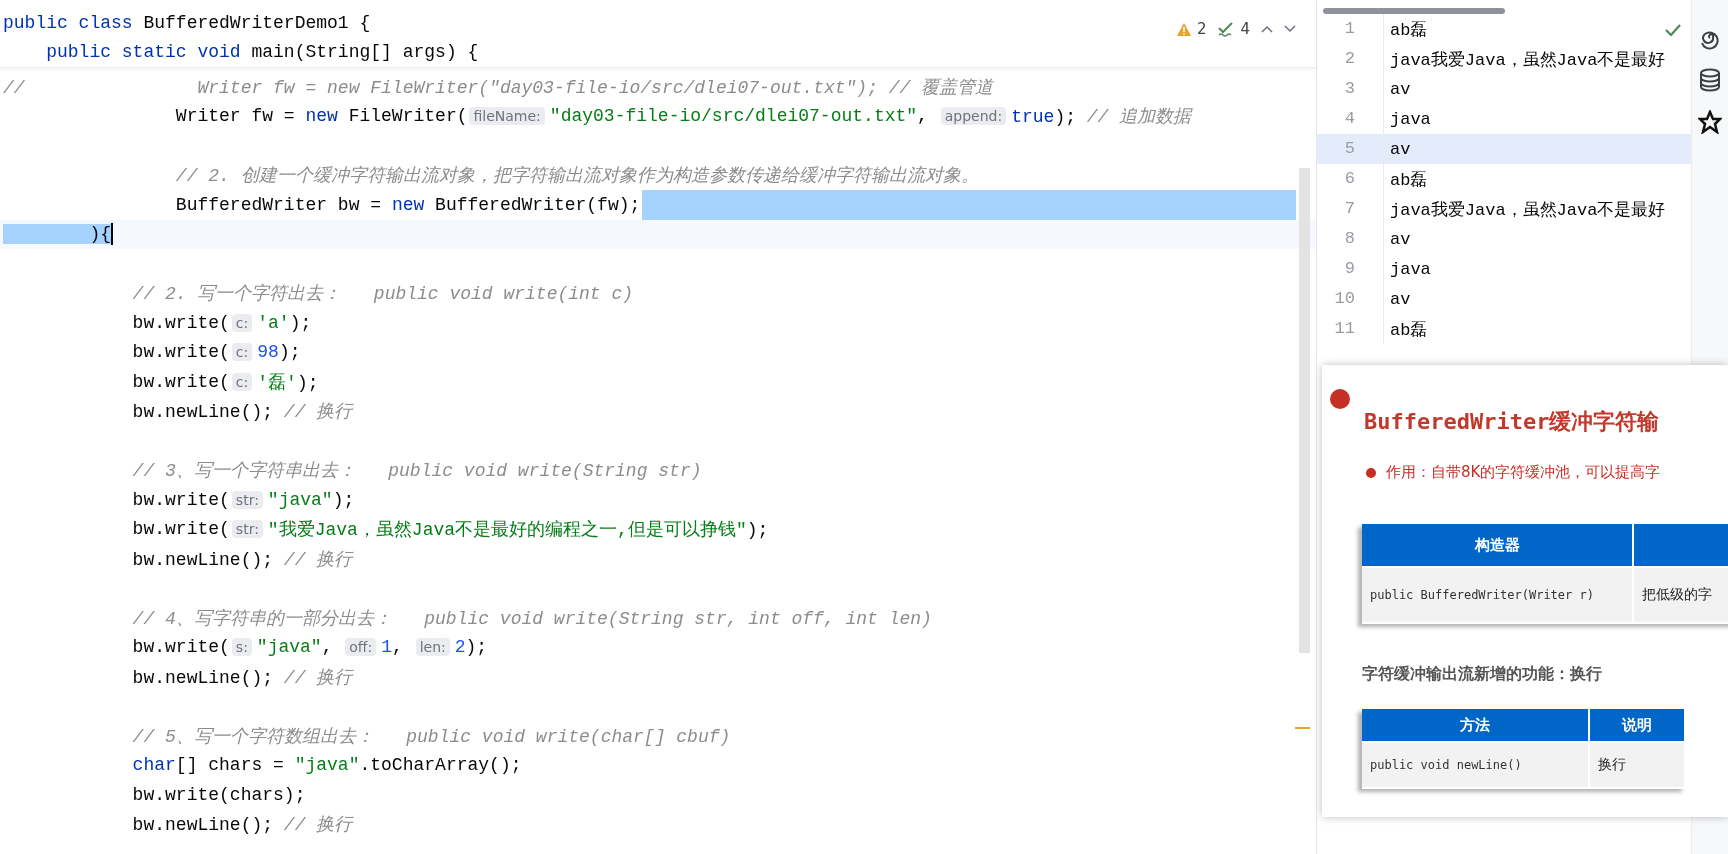 This screenshot has height=854, width=1728. I want to click on line-number: 3, so click(1350, 89).